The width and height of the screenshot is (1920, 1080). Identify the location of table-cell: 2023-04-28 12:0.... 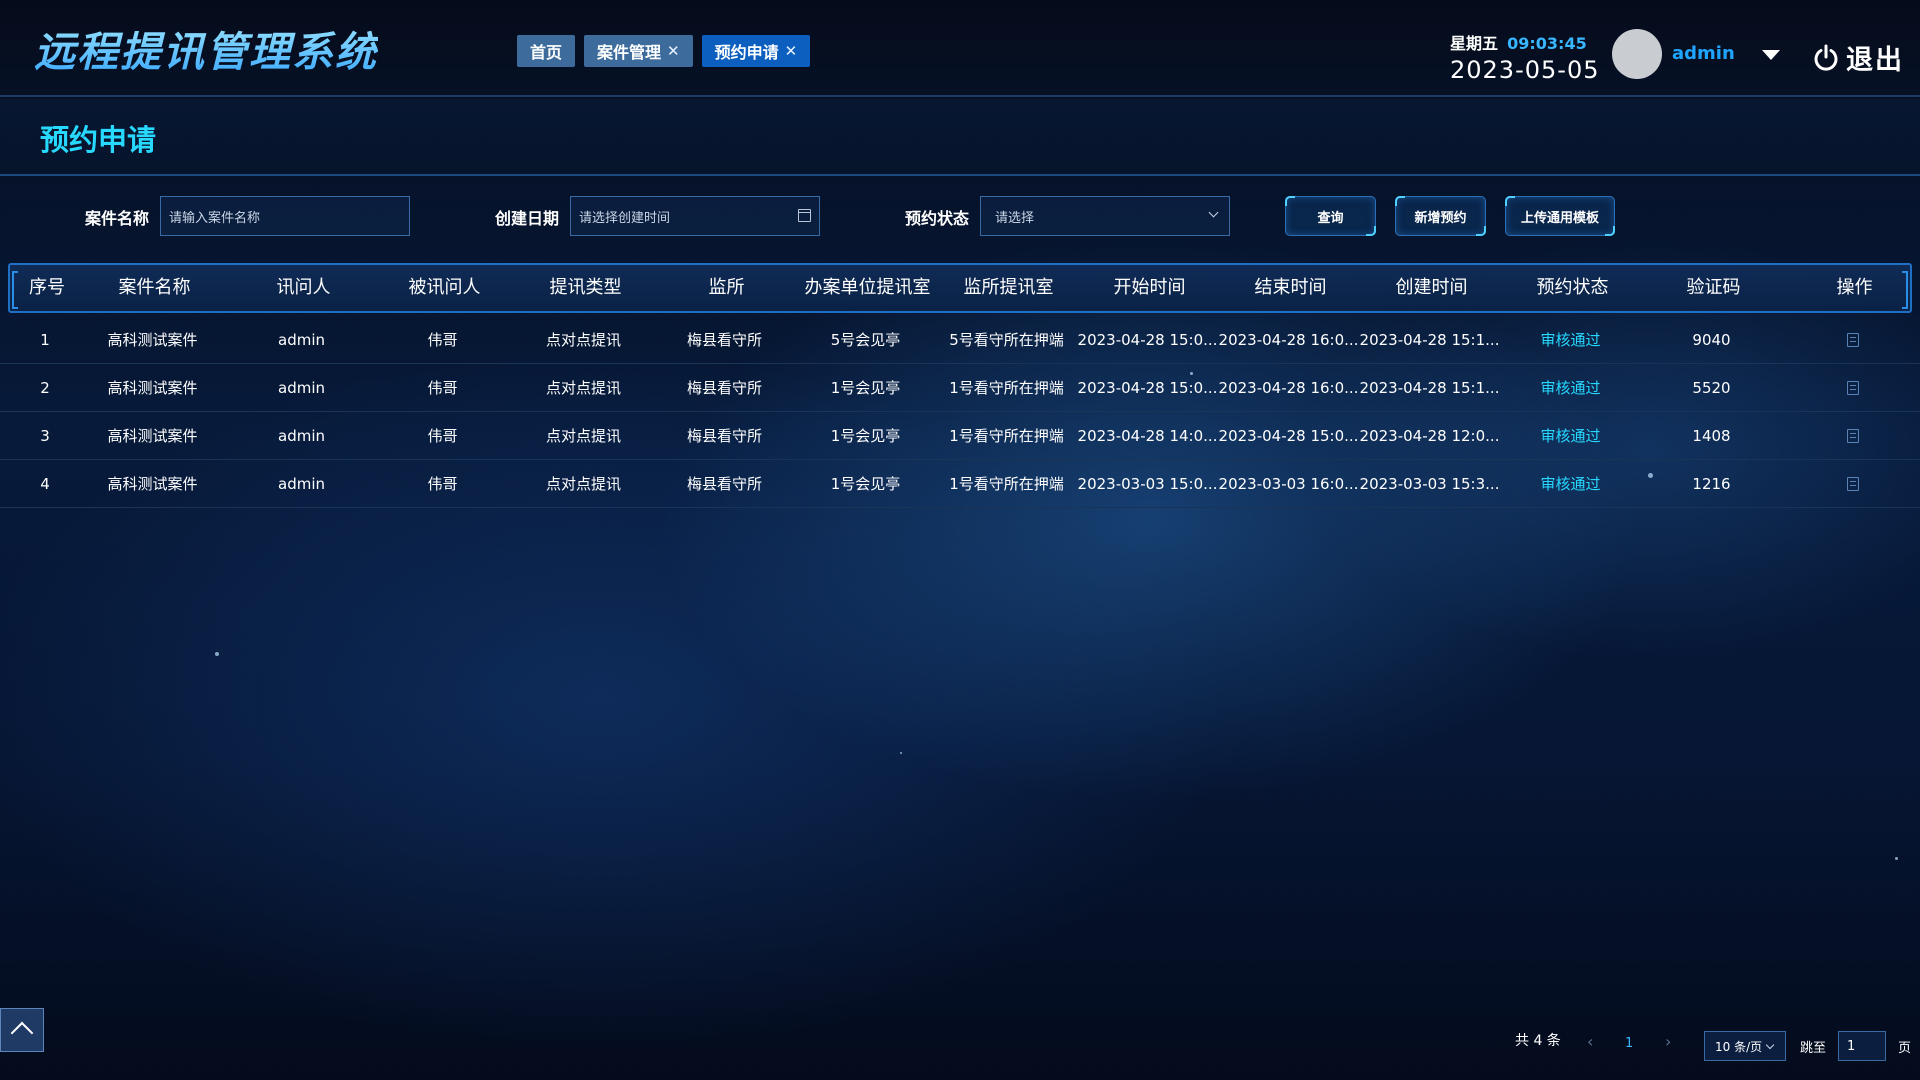
(1429, 436).